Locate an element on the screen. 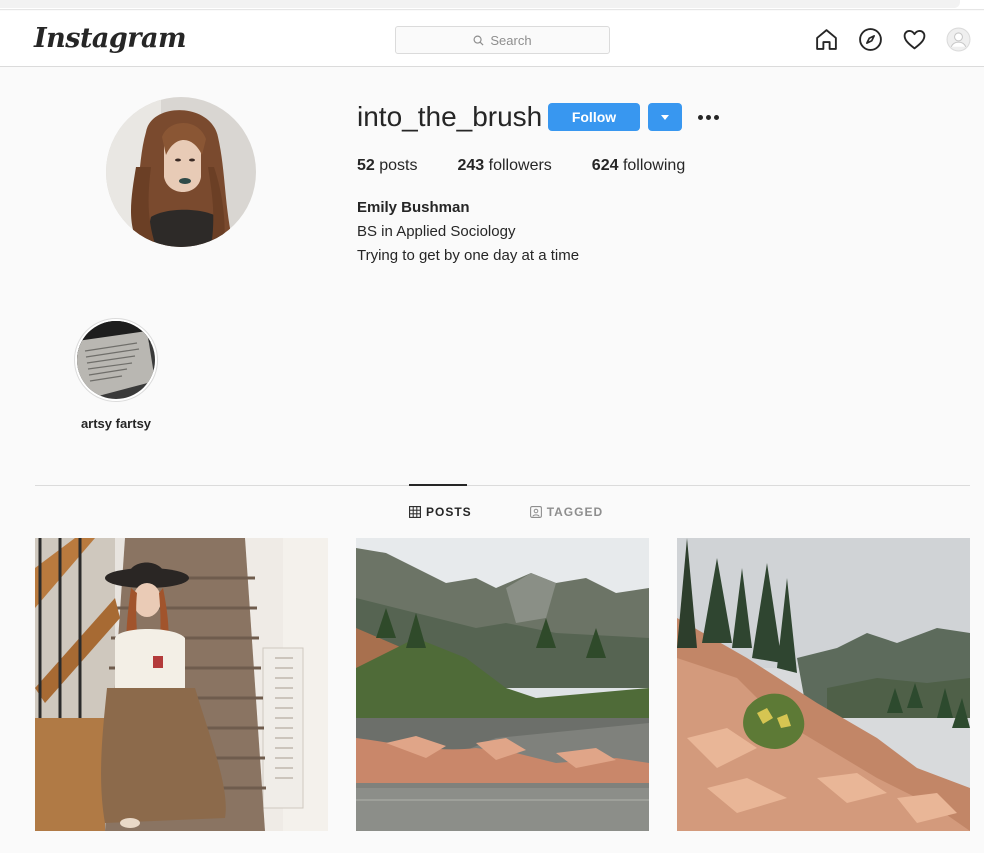  profile-avatar-icon is located at coordinates (958, 39).